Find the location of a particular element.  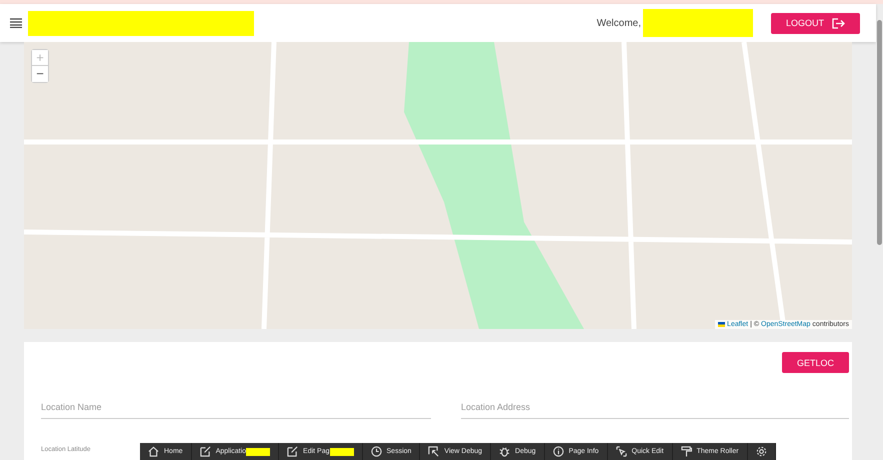

home-icon is located at coordinates (153, 451).